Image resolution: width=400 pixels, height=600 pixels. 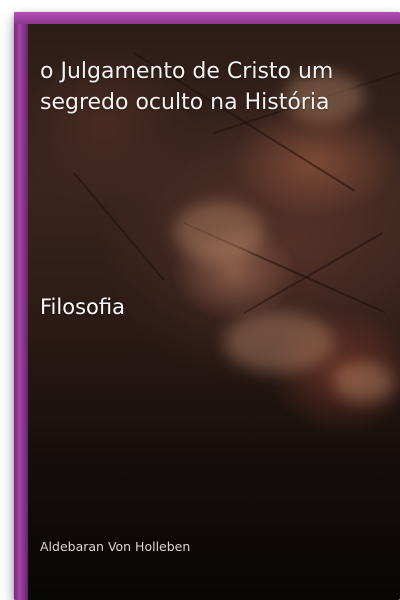 What do you see at coordinates (207, 18) in the screenshot?
I see `cover-top-accent-band` at bounding box center [207, 18].